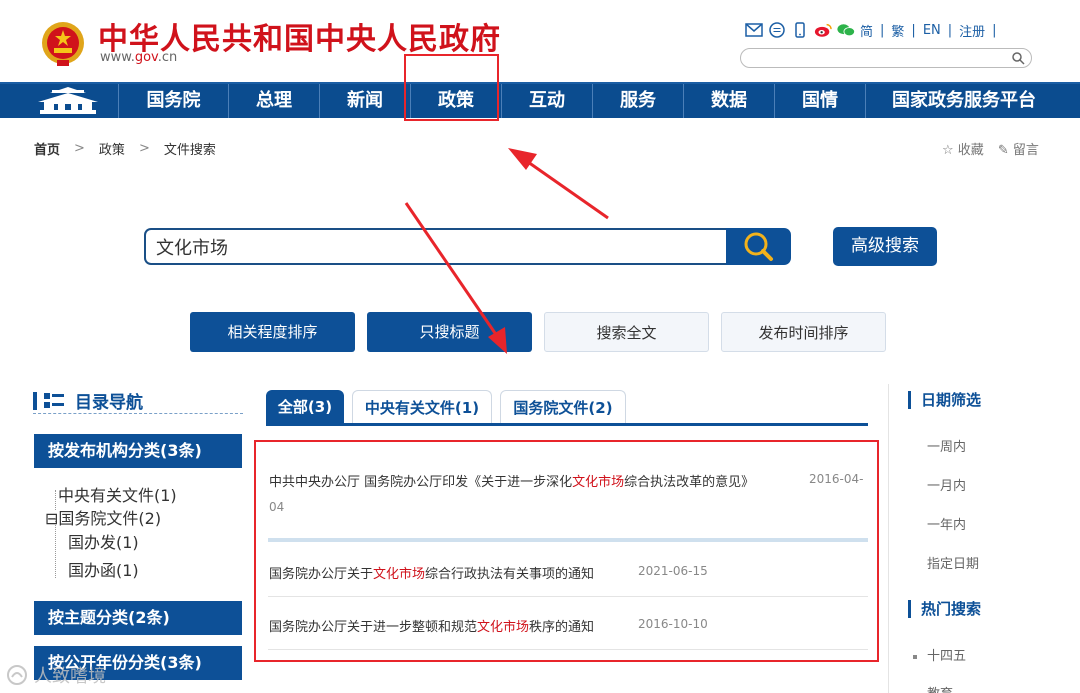 This screenshot has width=1080, height=693. What do you see at coordinates (538, 332) in the screenshot?
I see `sort-buttons: 相关程度排序 只搜标题 搜索全文 发布时间排序` at bounding box center [538, 332].